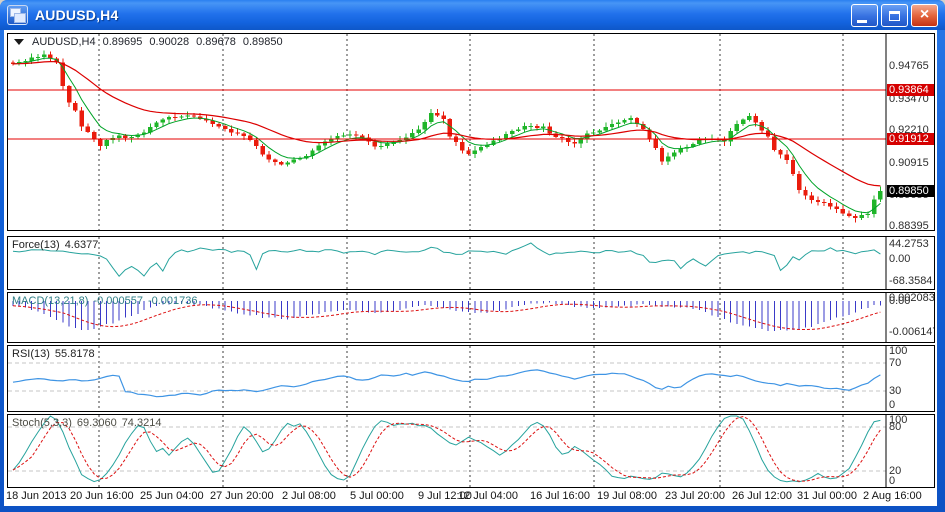 This screenshot has width=945, height=512. I want to click on date-label: 23 Jul 20:00, so click(695, 496).